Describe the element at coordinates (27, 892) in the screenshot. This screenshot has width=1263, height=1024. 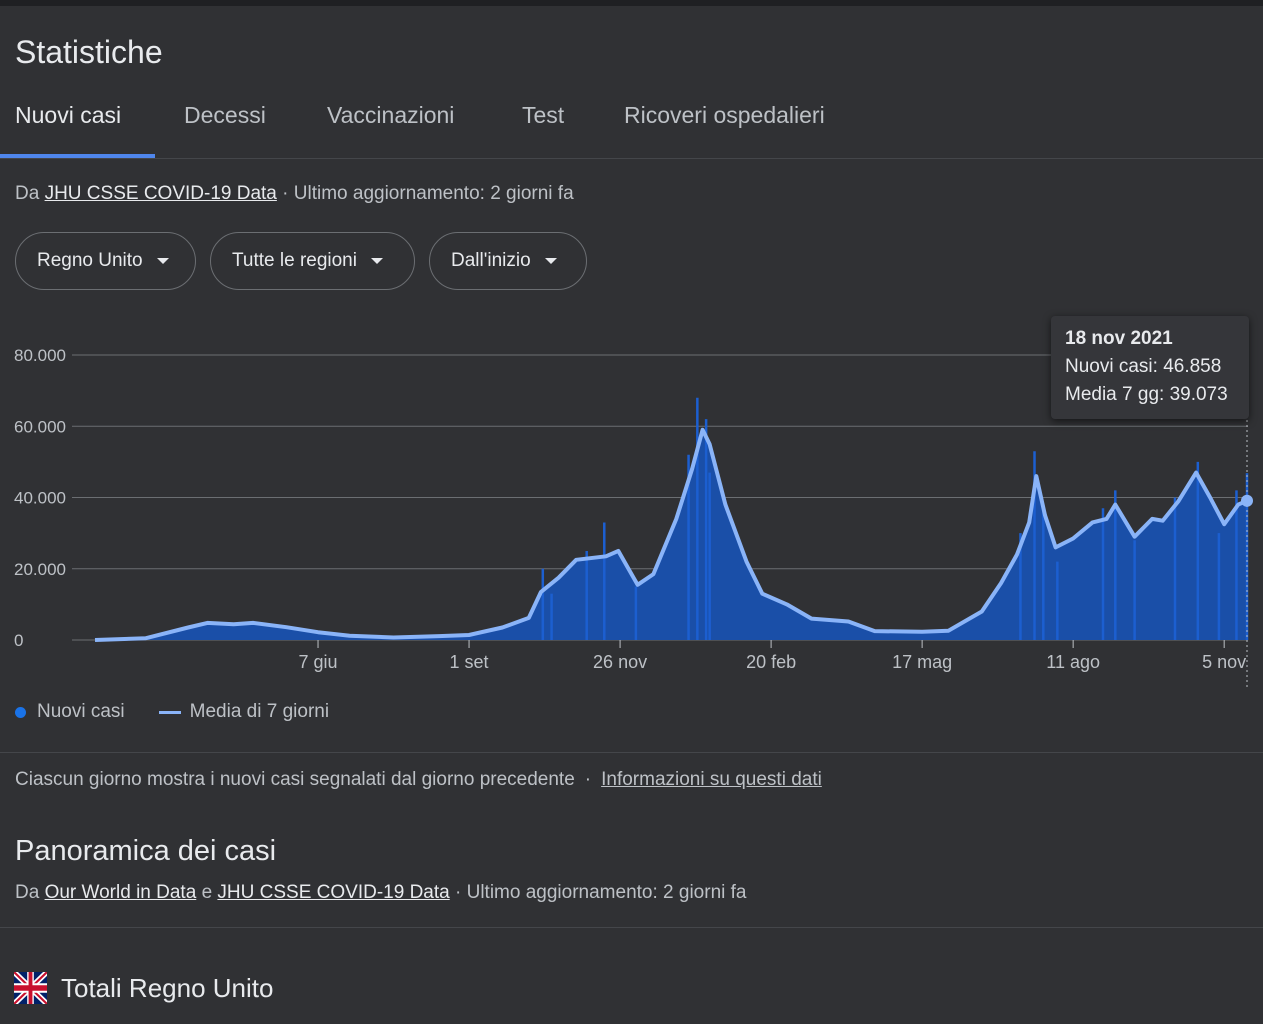
I see `overview-source-prefix: Da` at that location.